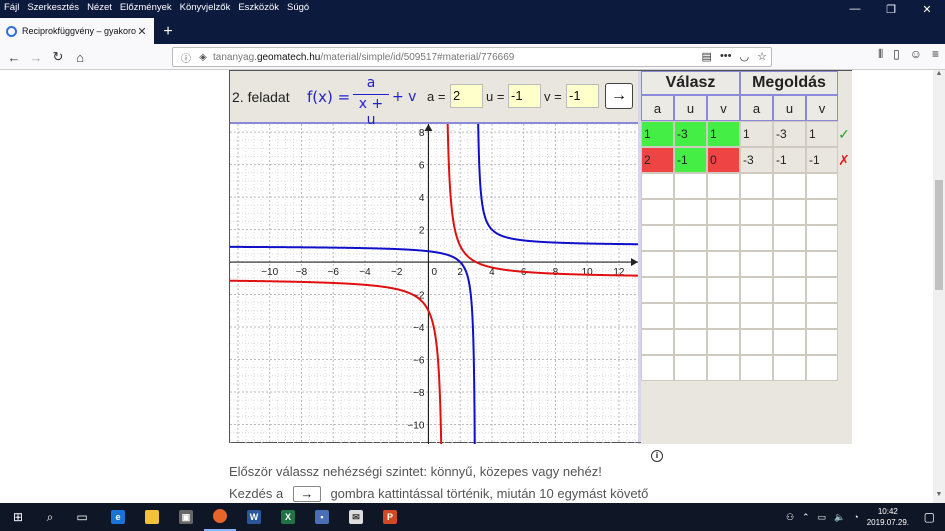 This screenshot has width=945, height=531. Describe the element at coordinates (18, 517) in the screenshot. I see `windows-start-icon: ⊞` at that location.